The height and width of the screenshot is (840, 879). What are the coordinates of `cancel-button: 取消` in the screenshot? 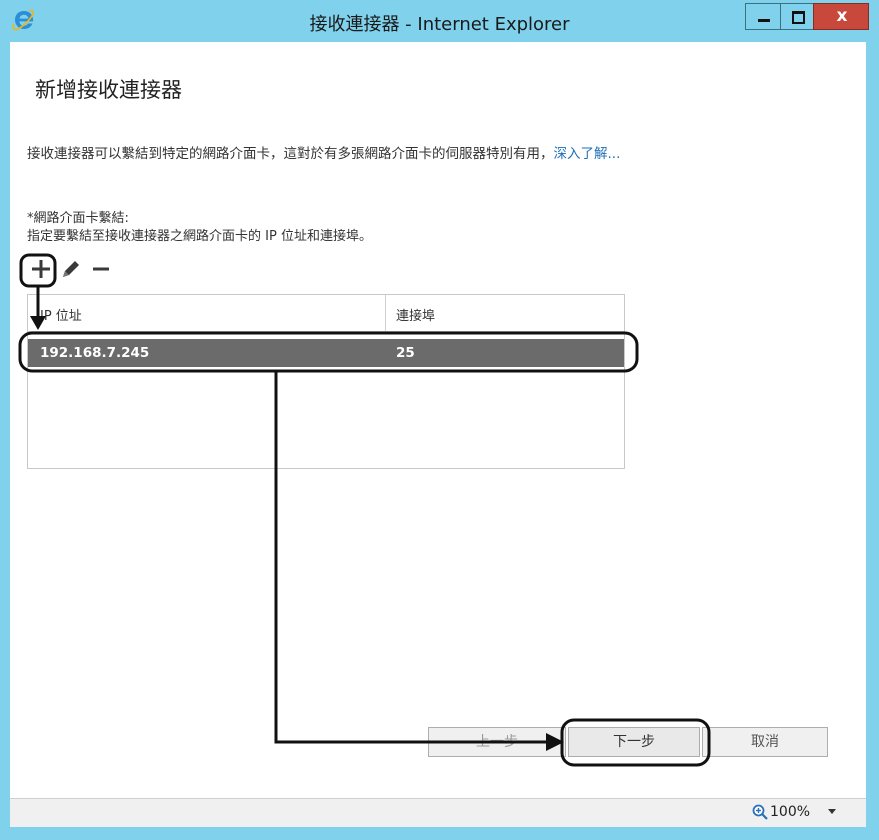 It's located at (765, 742).